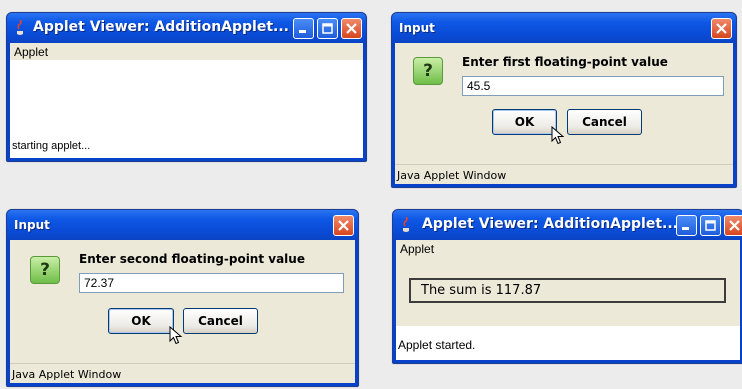  What do you see at coordinates (211, 283) in the screenshot?
I see `value-input: 72.37` at bounding box center [211, 283].